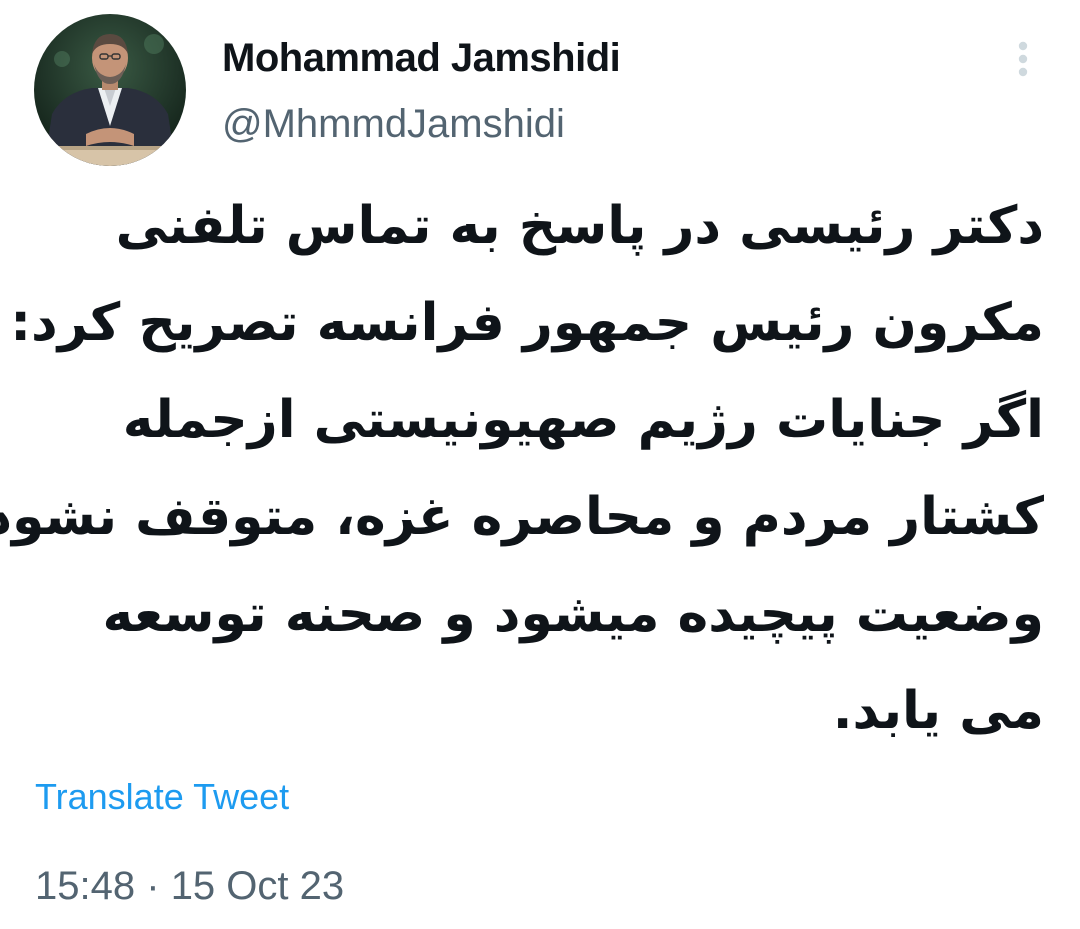  Describe the element at coordinates (85, 886) in the screenshot. I see `tweet-time: 15:48` at that location.